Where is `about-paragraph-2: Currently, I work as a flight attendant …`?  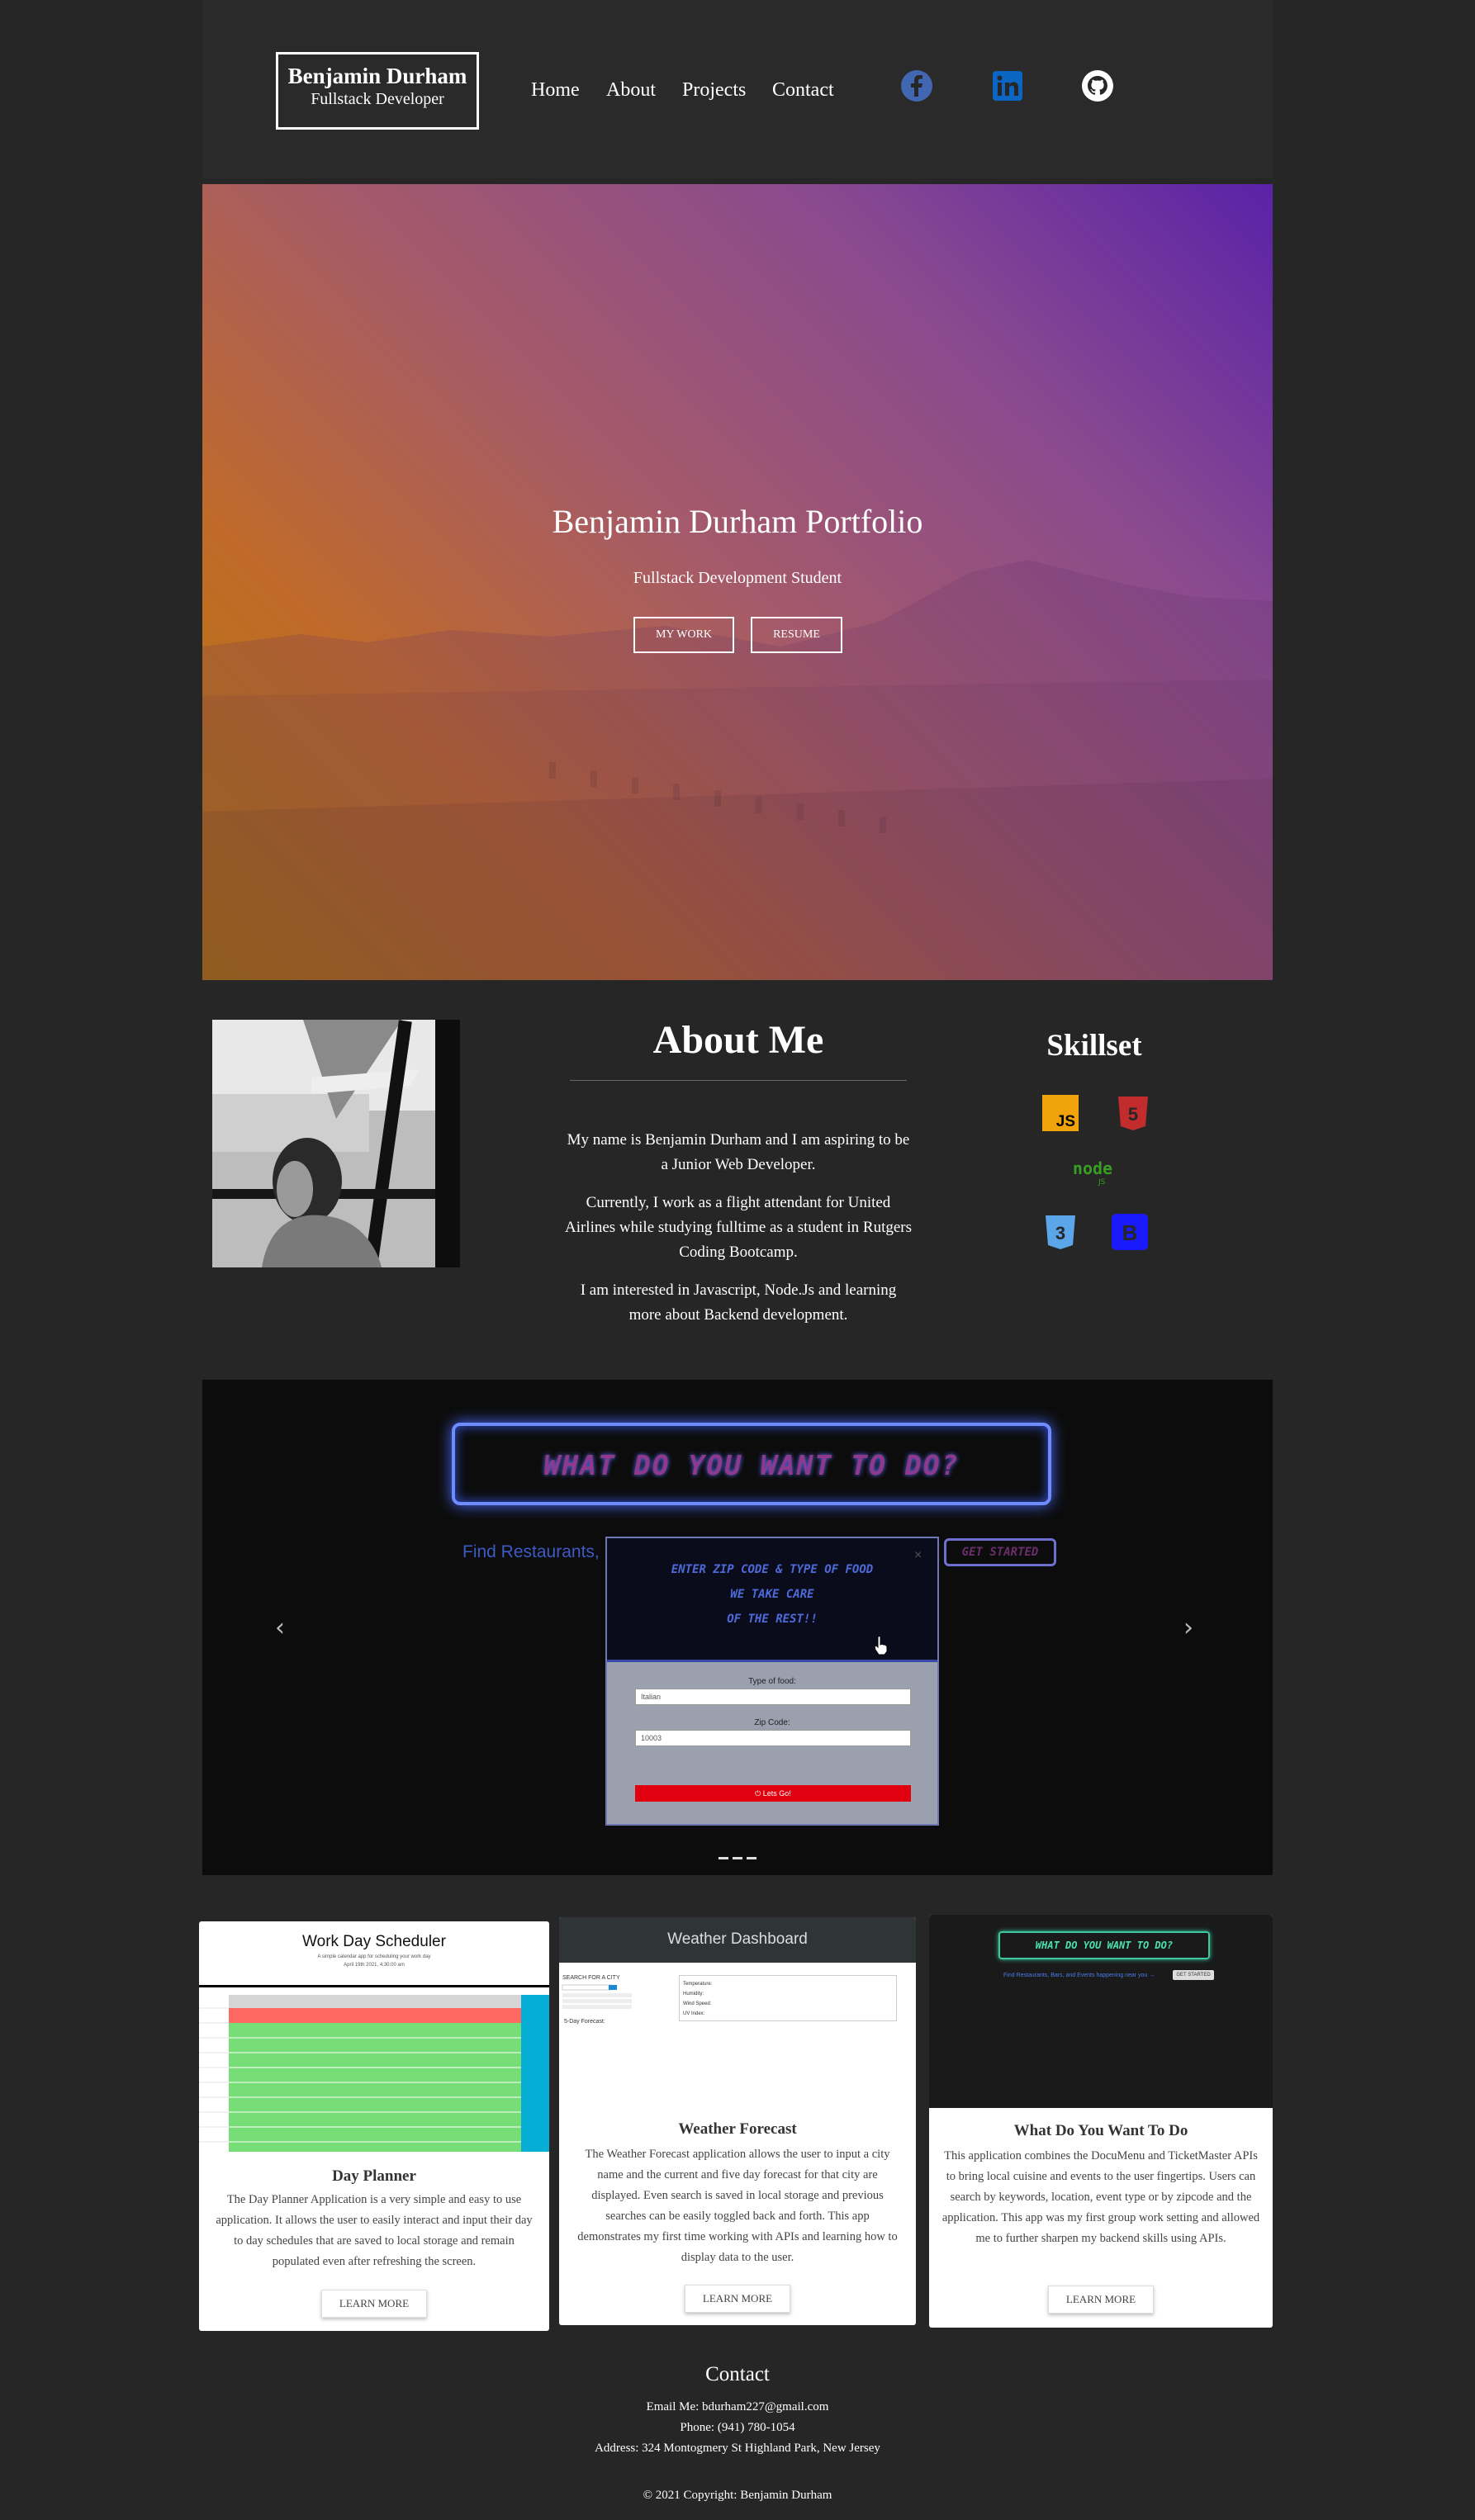 about-paragraph-2: Currently, I work as a flight attendant … is located at coordinates (738, 1227).